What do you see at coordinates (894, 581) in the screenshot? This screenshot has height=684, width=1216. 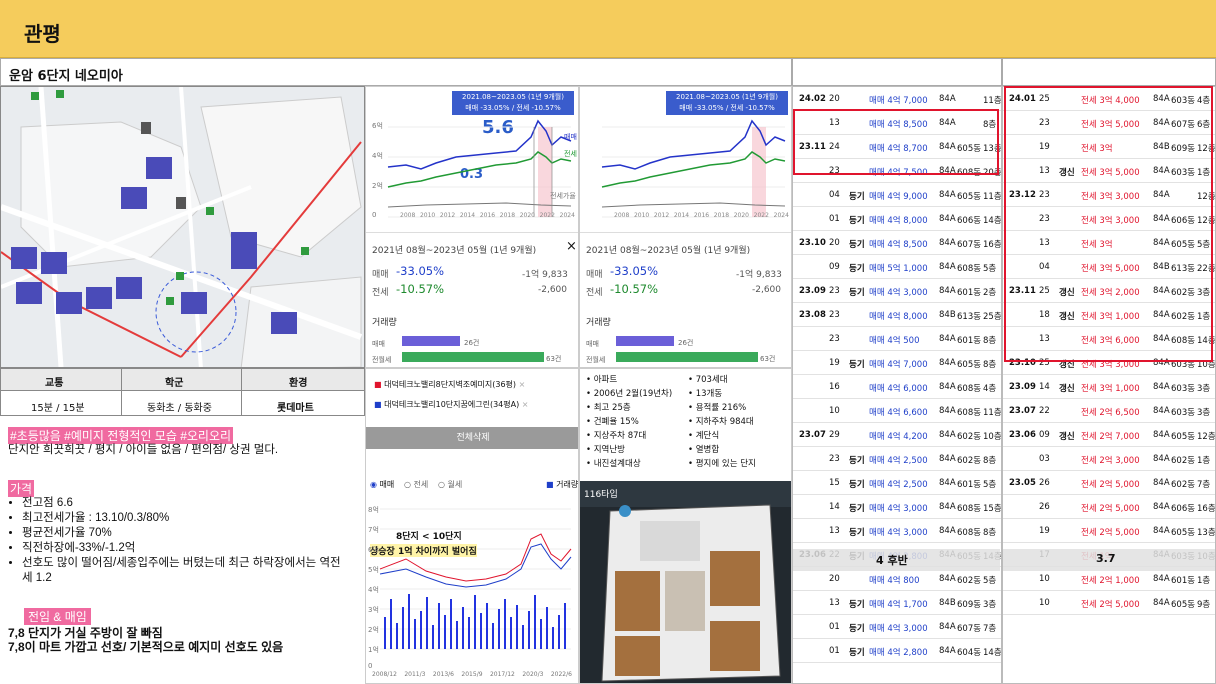 I see `row-price: 매매 4억 800` at bounding box center [894, 581].